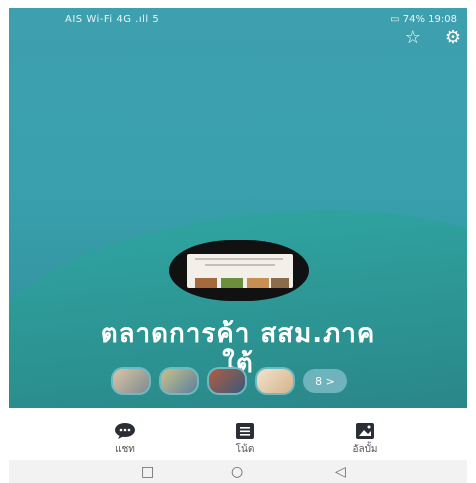 This screenshot has width=476, height=483. I want to click on gear-icon: ⚙, so click(453, 38).